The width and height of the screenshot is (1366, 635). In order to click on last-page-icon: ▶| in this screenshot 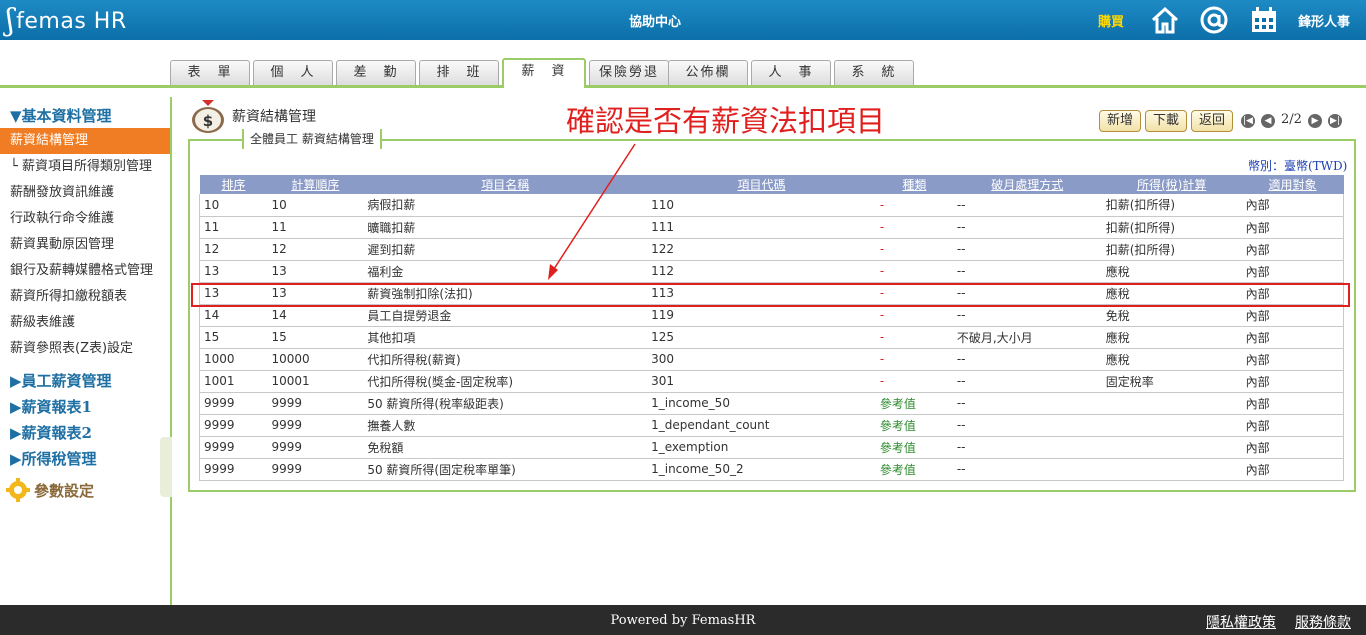, I will do `click(1335, 121)`.